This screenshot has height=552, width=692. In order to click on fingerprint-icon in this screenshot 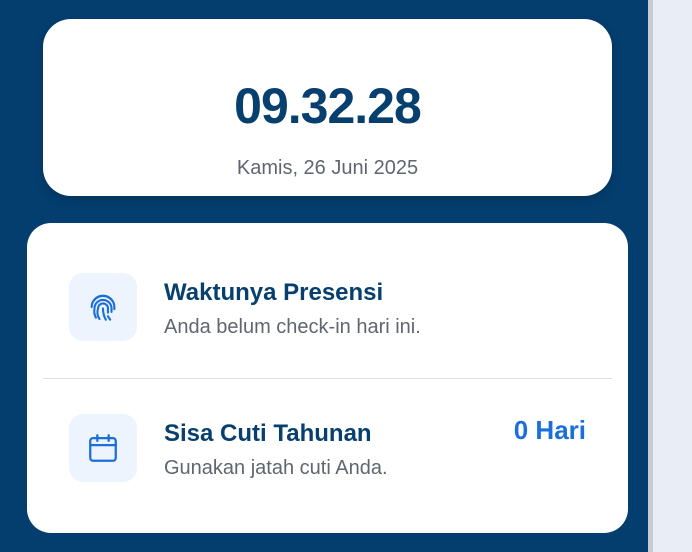, I will do `click(103, 307)`.